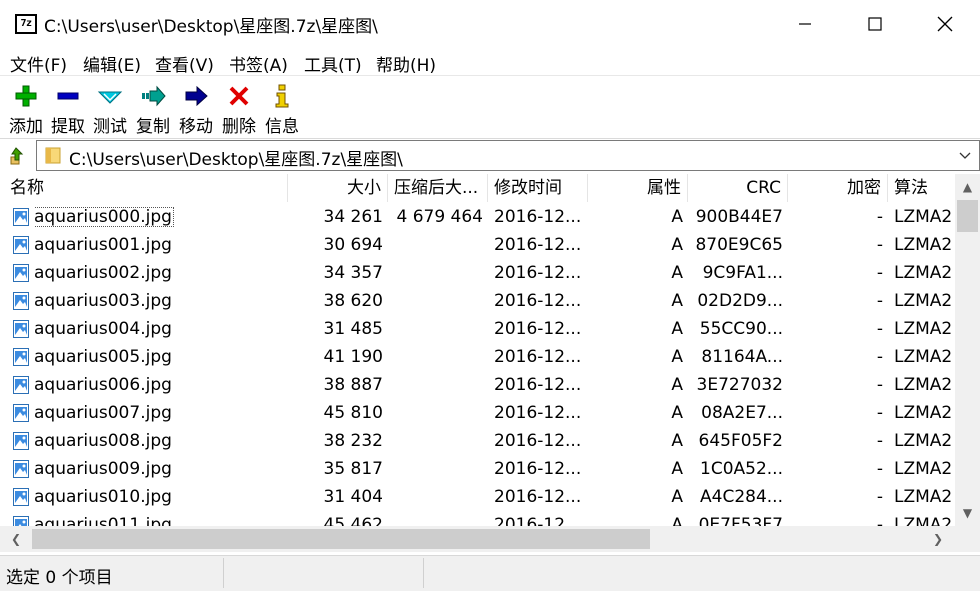 This screenshot has height=591, width=980. I want to click on minimize-button, so click(805, 24).